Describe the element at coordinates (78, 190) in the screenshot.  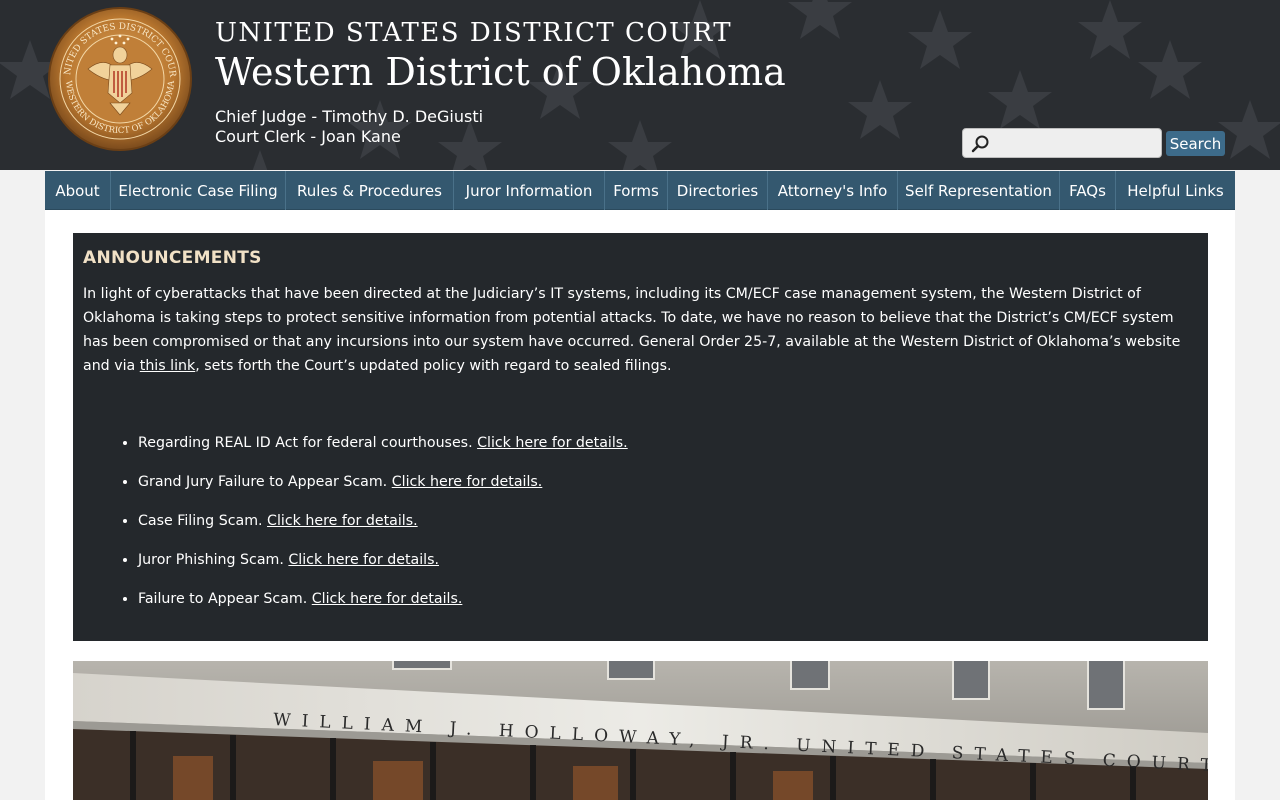
I see `nav-item-about: About` at that location.